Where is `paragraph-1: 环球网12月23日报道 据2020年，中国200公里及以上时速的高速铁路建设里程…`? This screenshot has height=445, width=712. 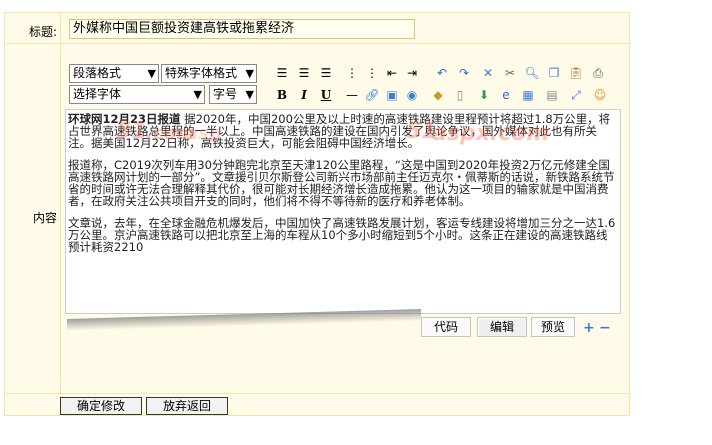
paragraph-1: 环球网12月23日报道 据2020年，中国200公里及以上时速的高速铁路建设里程… is located at coordinates (343, 131).